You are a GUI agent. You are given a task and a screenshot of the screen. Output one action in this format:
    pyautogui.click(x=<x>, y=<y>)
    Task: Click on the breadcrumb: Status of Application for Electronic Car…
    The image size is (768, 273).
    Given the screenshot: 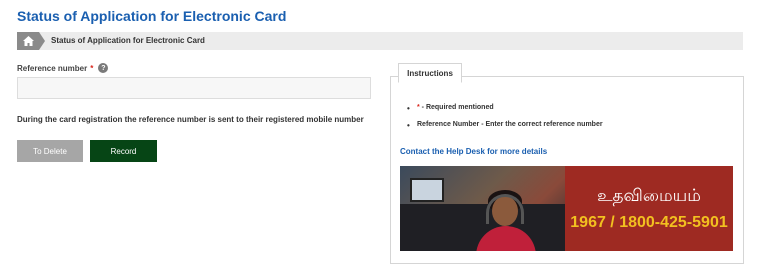 What is the action you would take?
    pyautogui.click(x=380, y=41)
    